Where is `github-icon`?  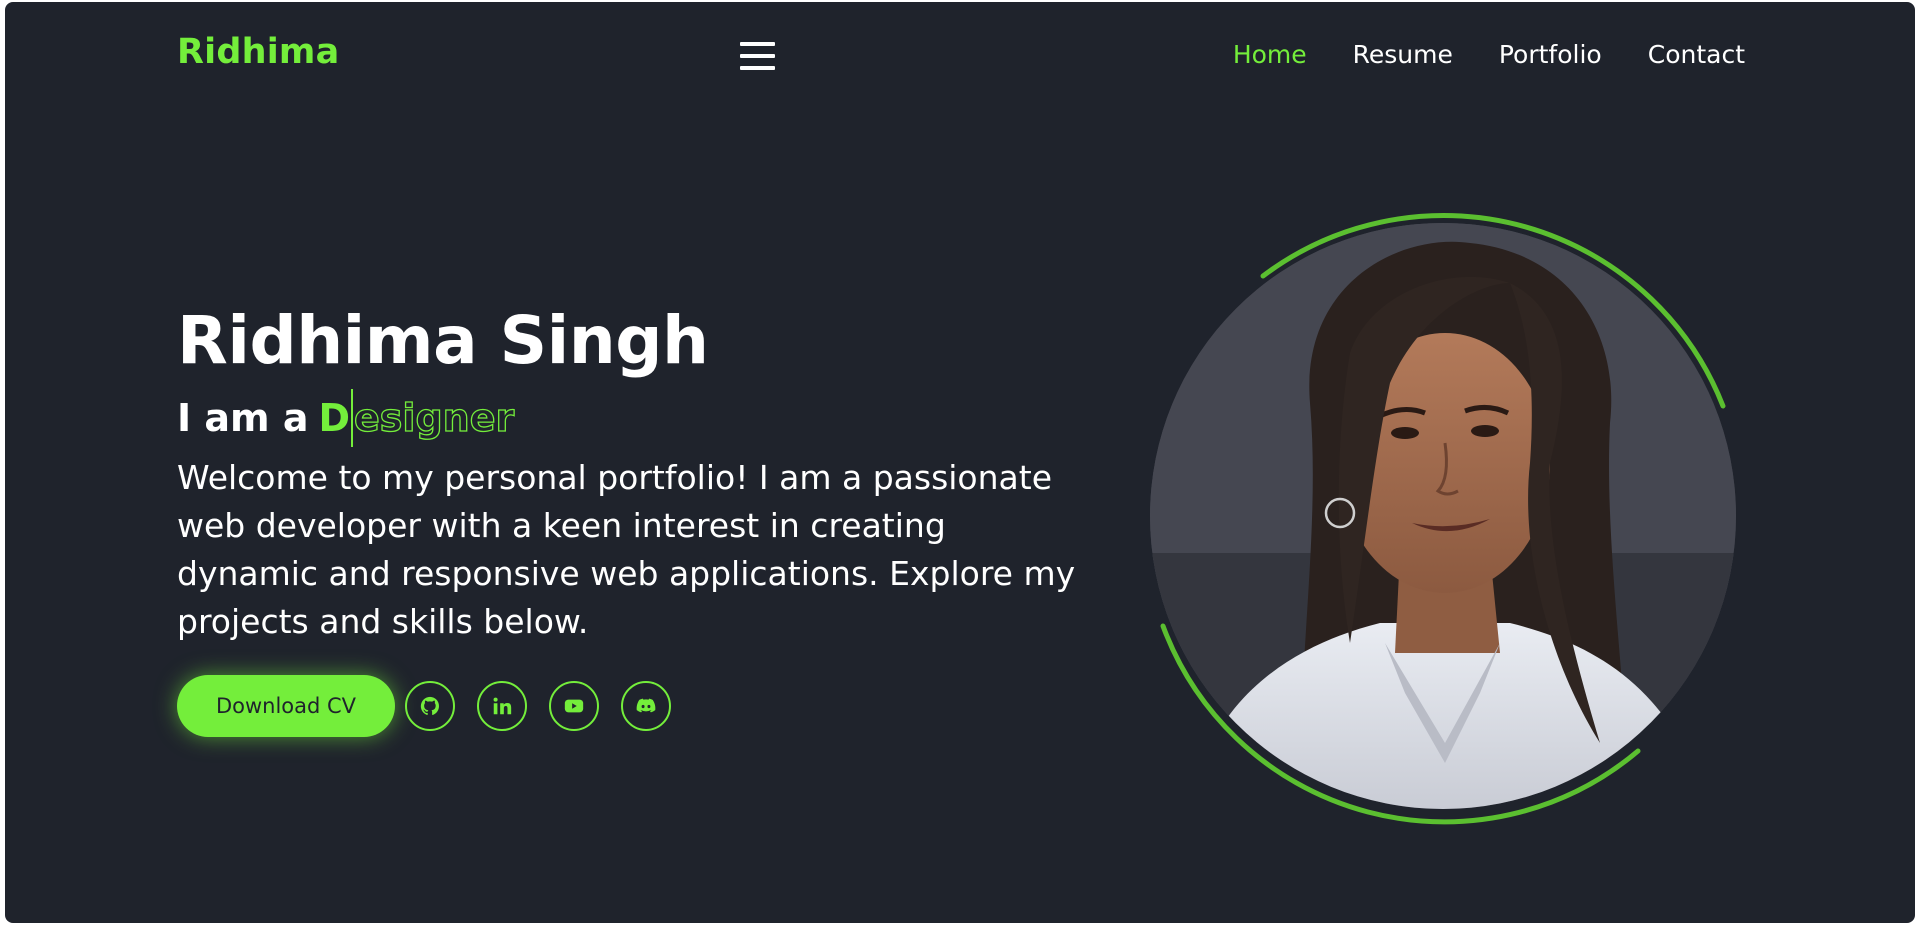
github-icon is located at coordinates (430, 706).